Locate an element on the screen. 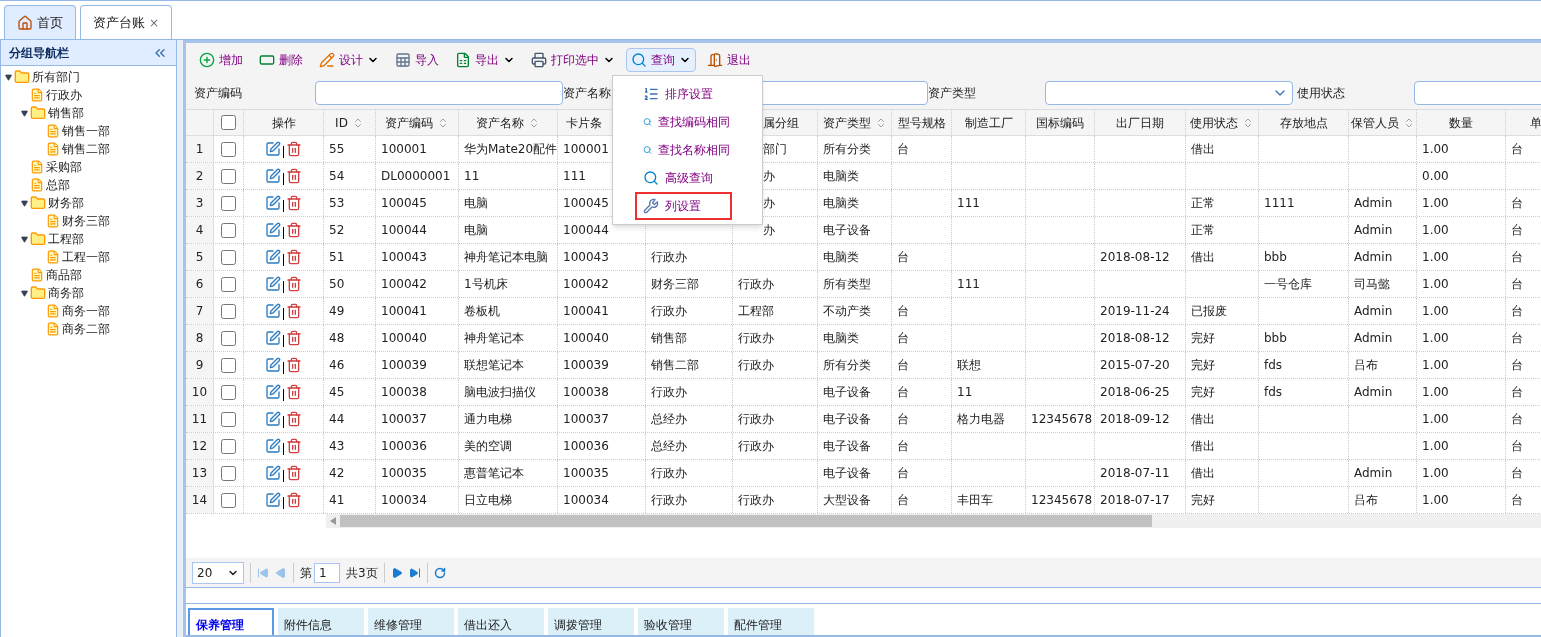 Image resolution: width=1541 pixels, height=637 pixels. tree-item: 总部 is located at coordinates (58, 185).